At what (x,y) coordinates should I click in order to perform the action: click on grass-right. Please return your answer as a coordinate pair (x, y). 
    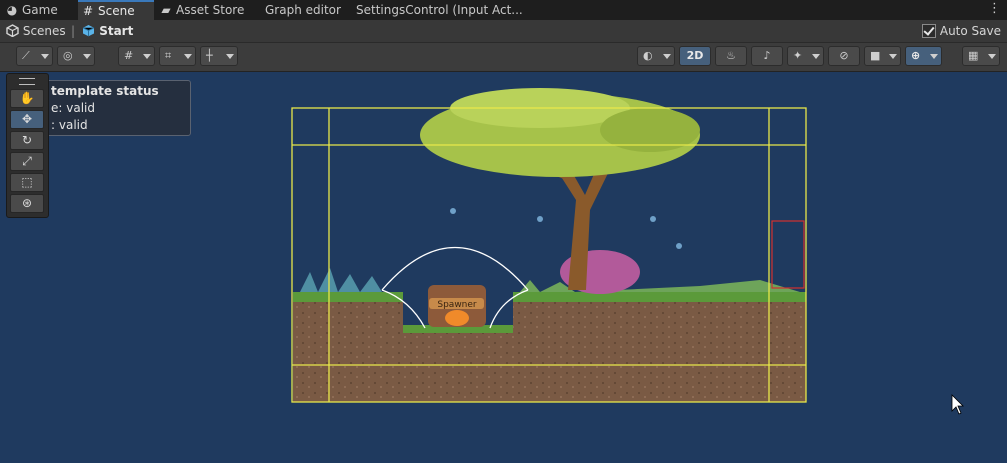
    Looking at the image, I should click on (659, 297).